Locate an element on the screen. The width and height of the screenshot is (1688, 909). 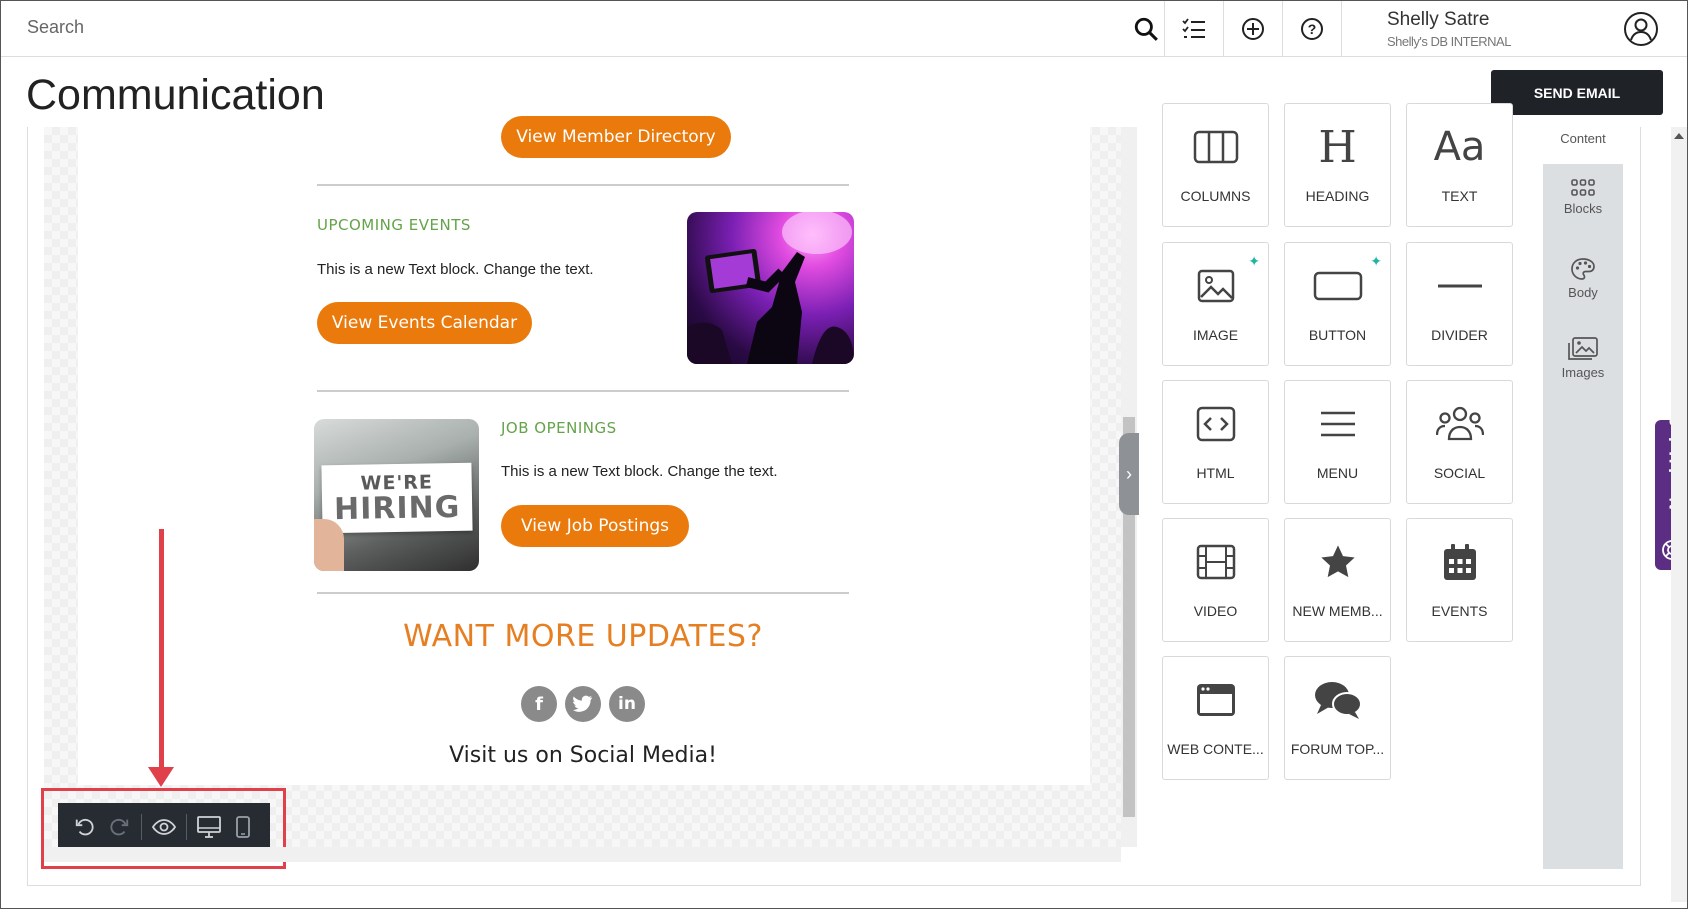
desktop-view-icon is located at coordinates (209, 827).